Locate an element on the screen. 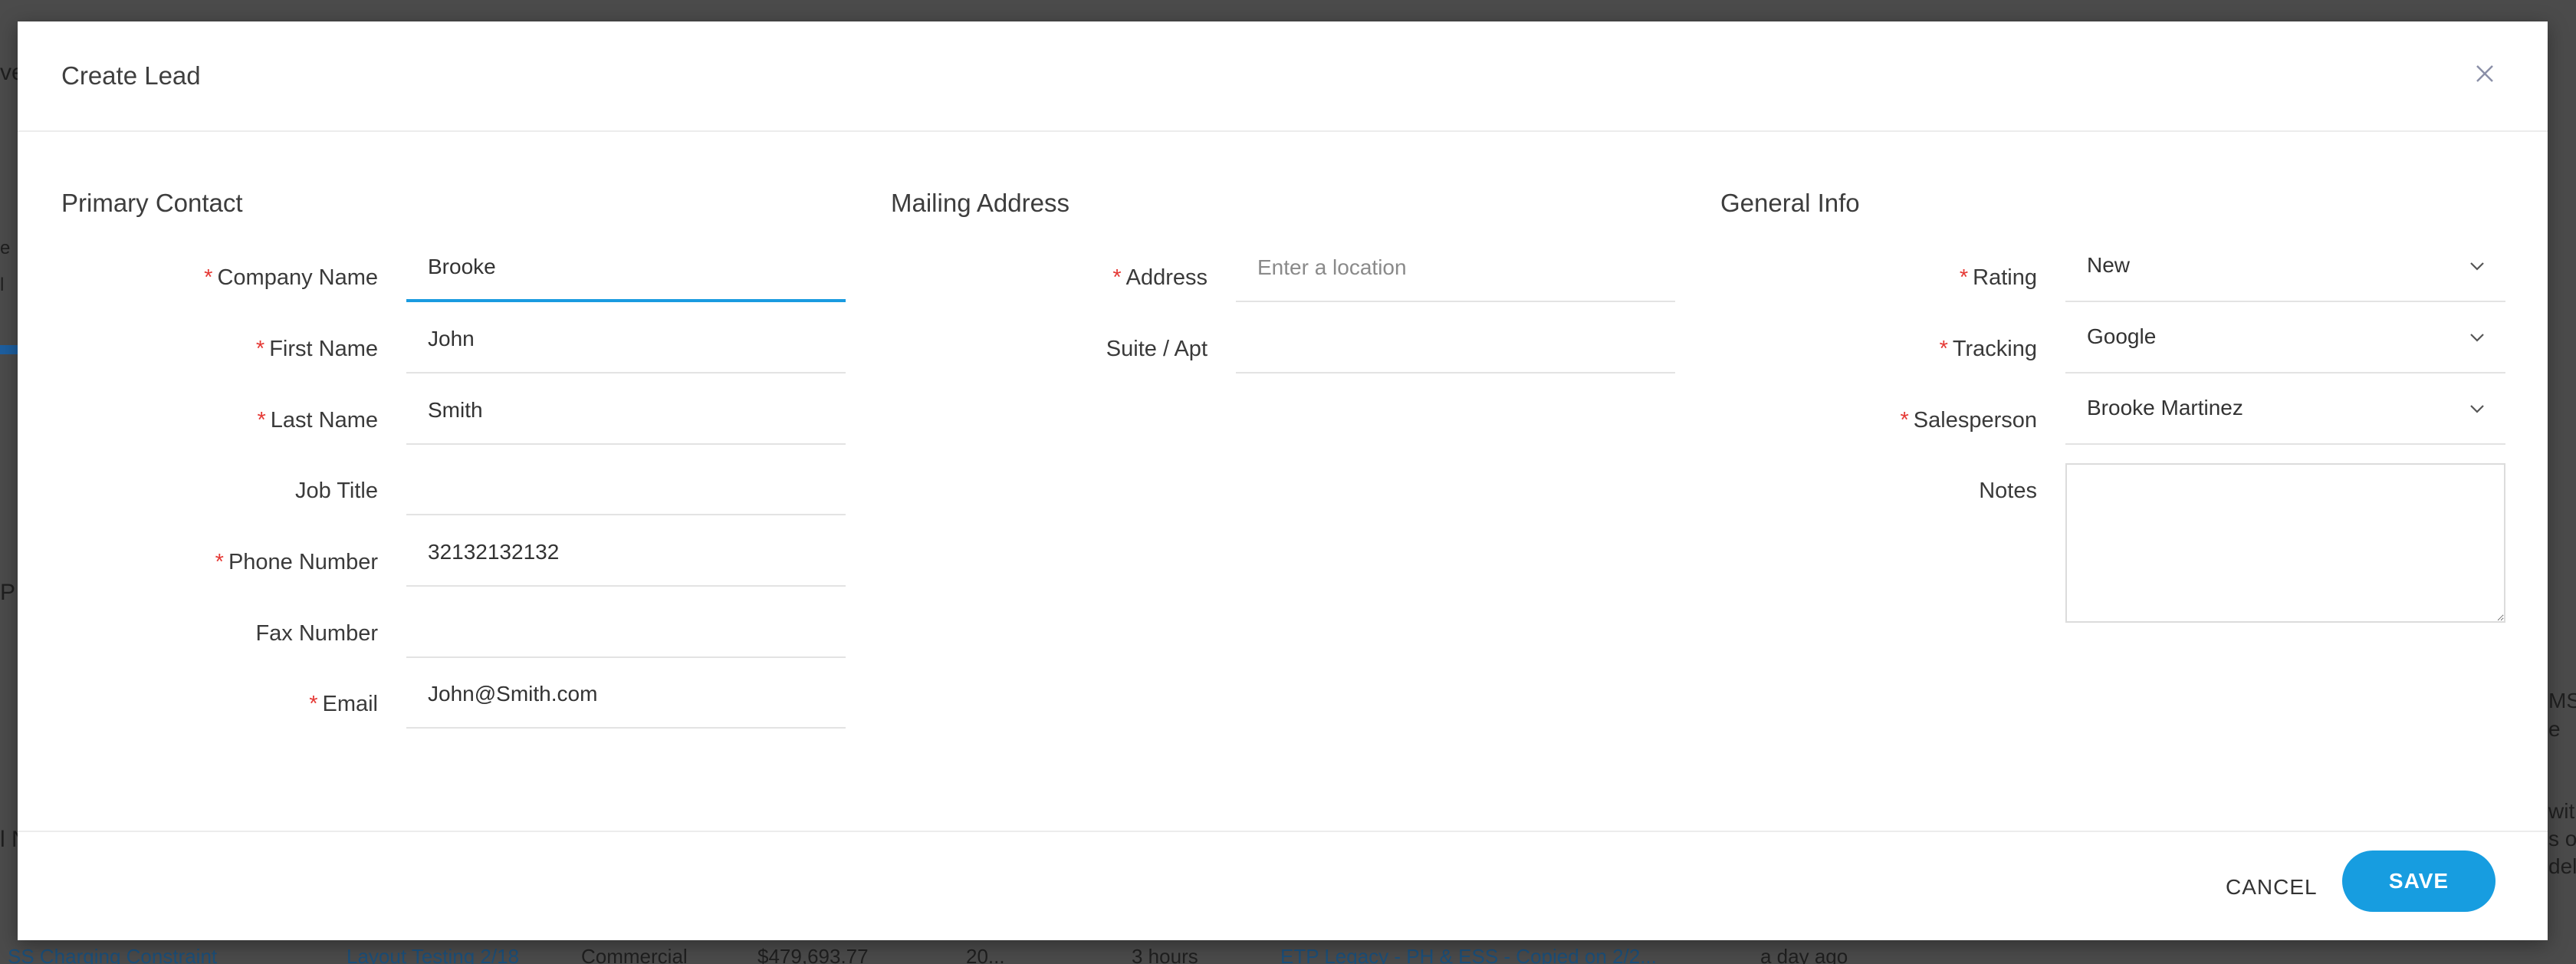 This screenshot has width=2576, height=964. first-name-label-text: First Name is located at coordinates (323, 349).